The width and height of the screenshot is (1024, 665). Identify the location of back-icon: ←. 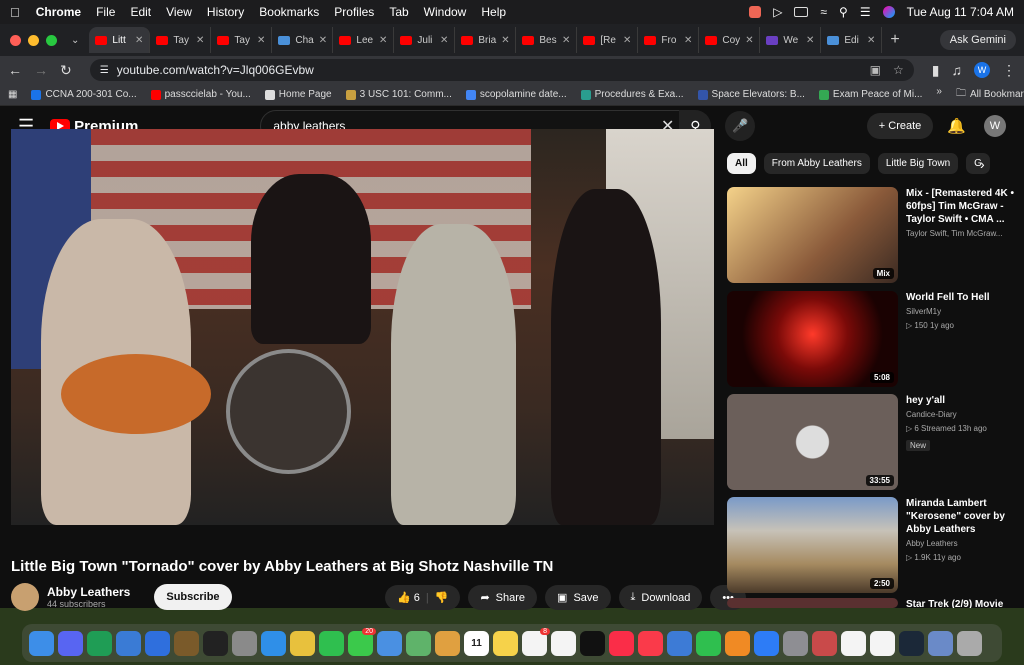
(15, 70).